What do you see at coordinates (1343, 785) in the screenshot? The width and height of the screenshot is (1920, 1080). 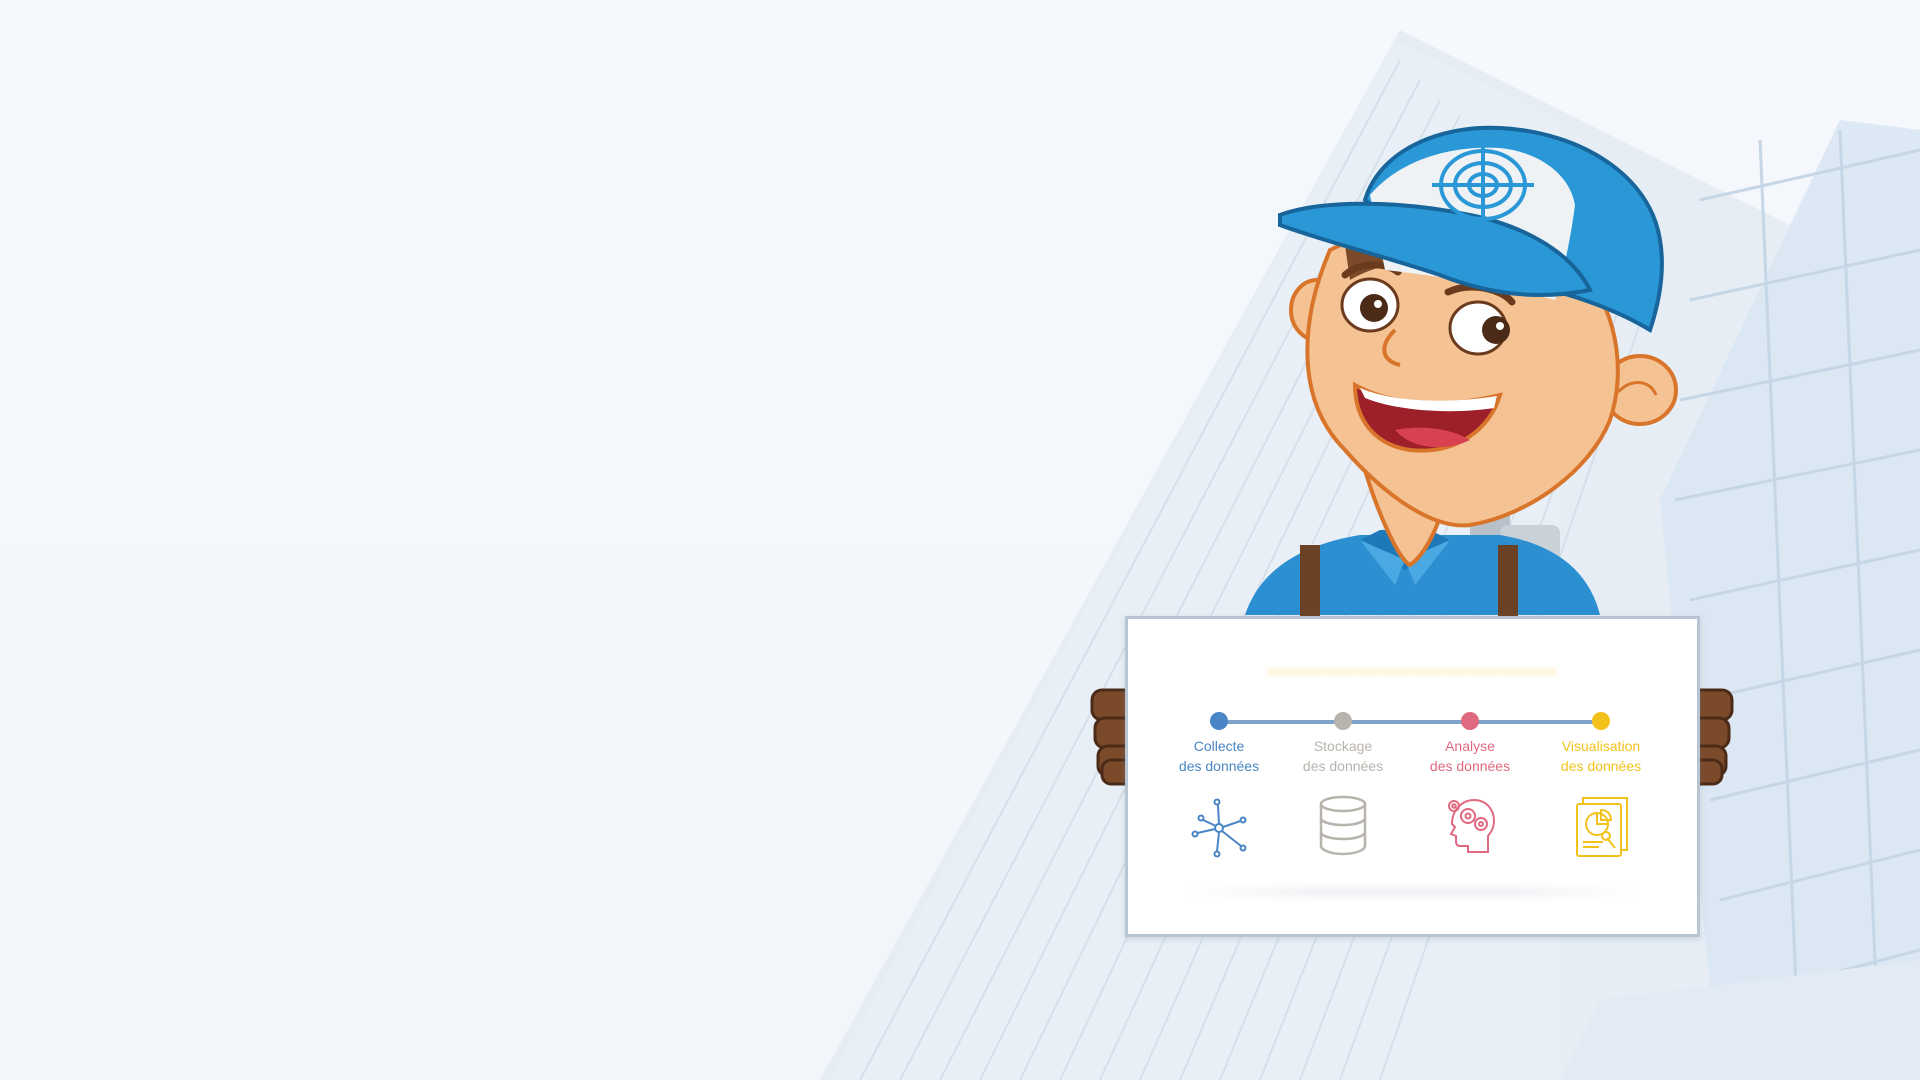 I see `step-stockage: Stockage des données` at bounding box center [1343, 785].